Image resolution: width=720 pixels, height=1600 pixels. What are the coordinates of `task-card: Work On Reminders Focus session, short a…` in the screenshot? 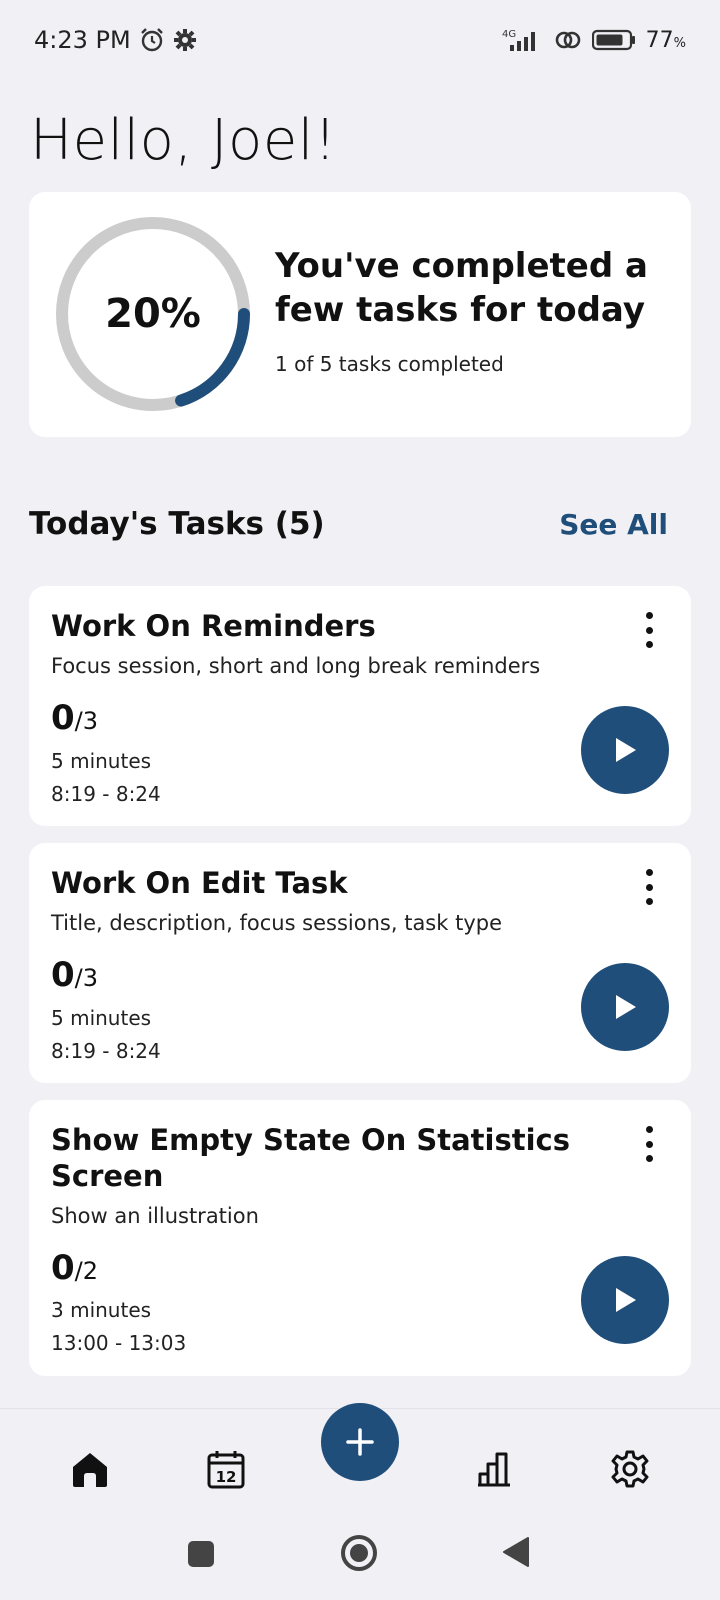 It's located at (360, 706).